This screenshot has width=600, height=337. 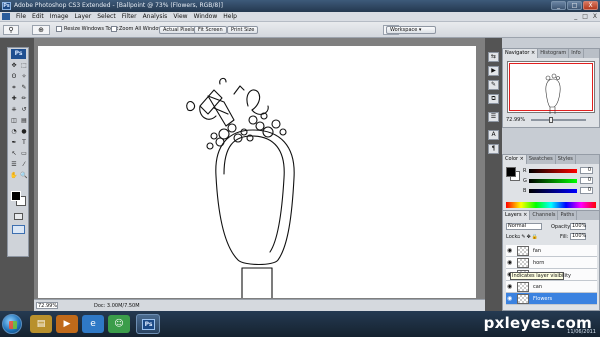 What do you see at coordinates (14, 154) in the screenshot?
I see `path-select-icon: ↖` at bounding box center [14, 154].